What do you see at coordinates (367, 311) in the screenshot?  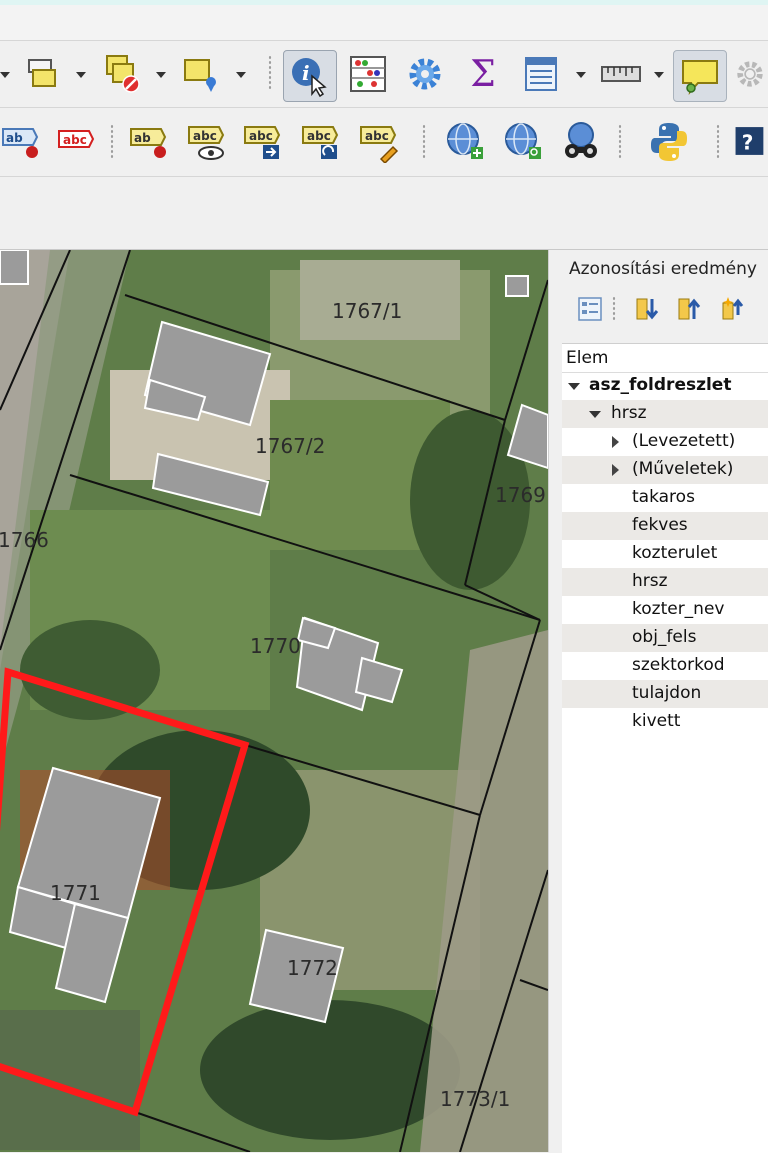 I see `parcel-label: 1767/1` at bounding box center [367, 311].